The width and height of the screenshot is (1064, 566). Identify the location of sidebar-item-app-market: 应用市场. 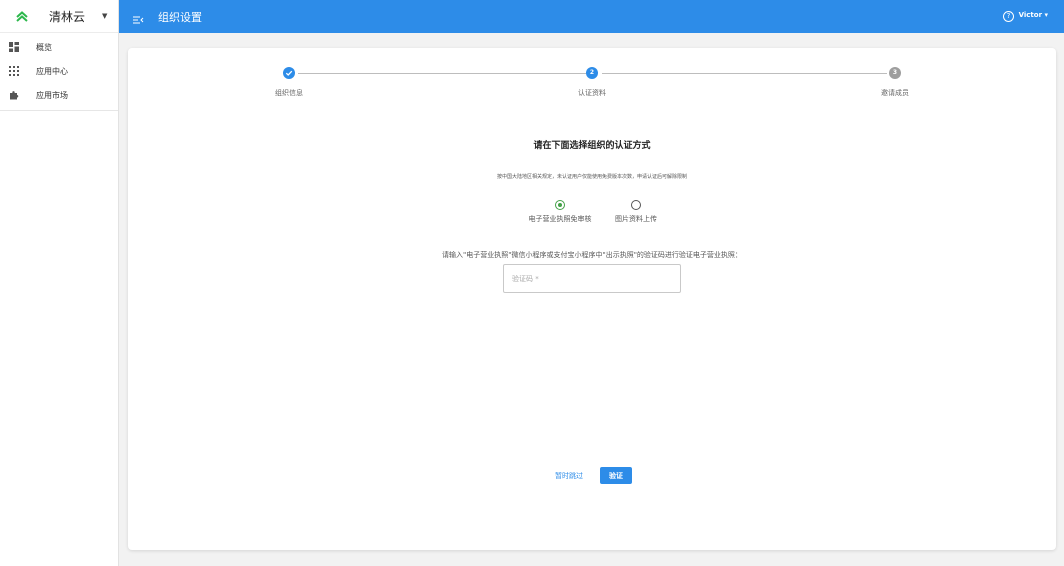
(59, 95).